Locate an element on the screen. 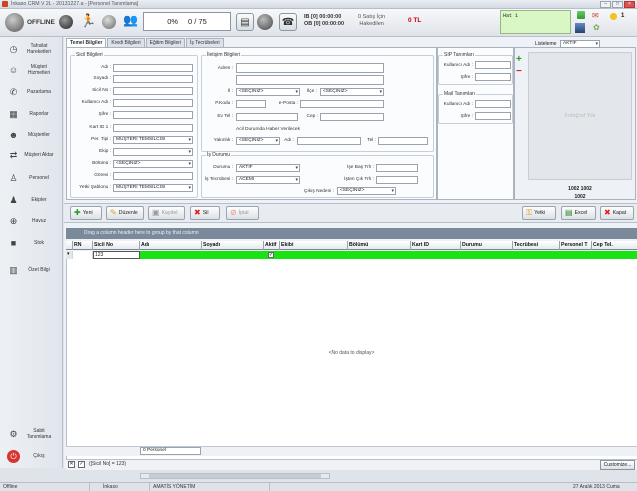  horizontal-scrollbar is located at coordinates (235, 476).